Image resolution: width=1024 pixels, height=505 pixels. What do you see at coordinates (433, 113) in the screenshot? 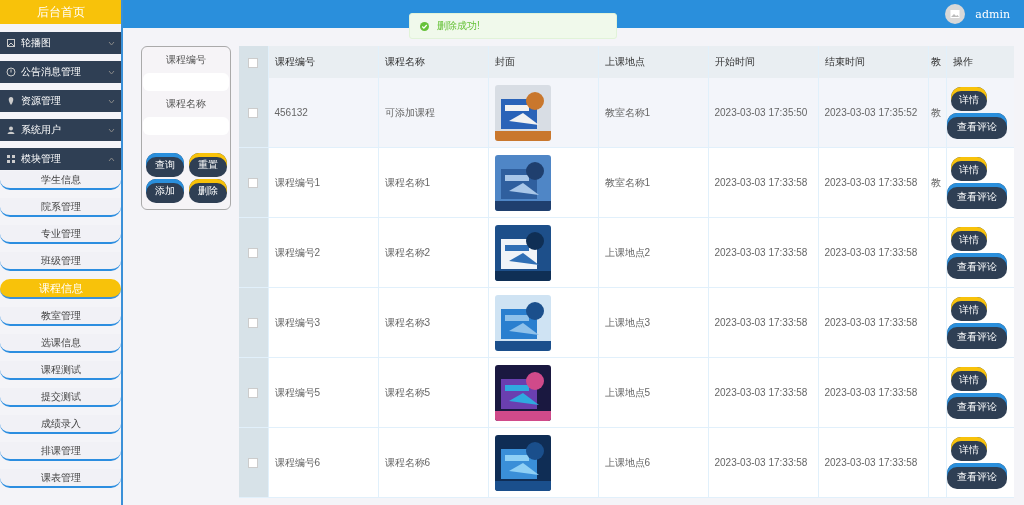
I see `table-cell: 可添加课程` at bounding box center [433, 113].